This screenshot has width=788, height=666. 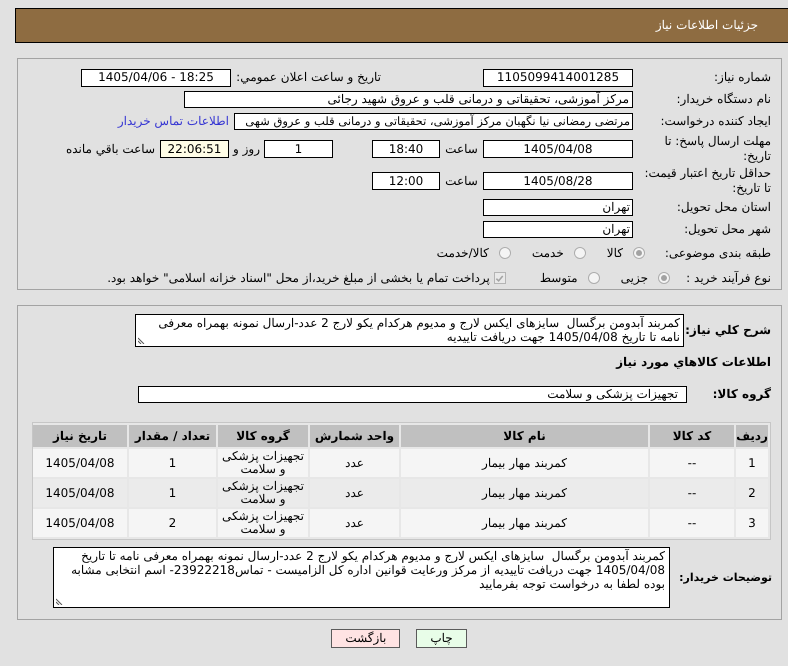 I want to click on field-label: گروه کالا:, so click(x=741, y=394).